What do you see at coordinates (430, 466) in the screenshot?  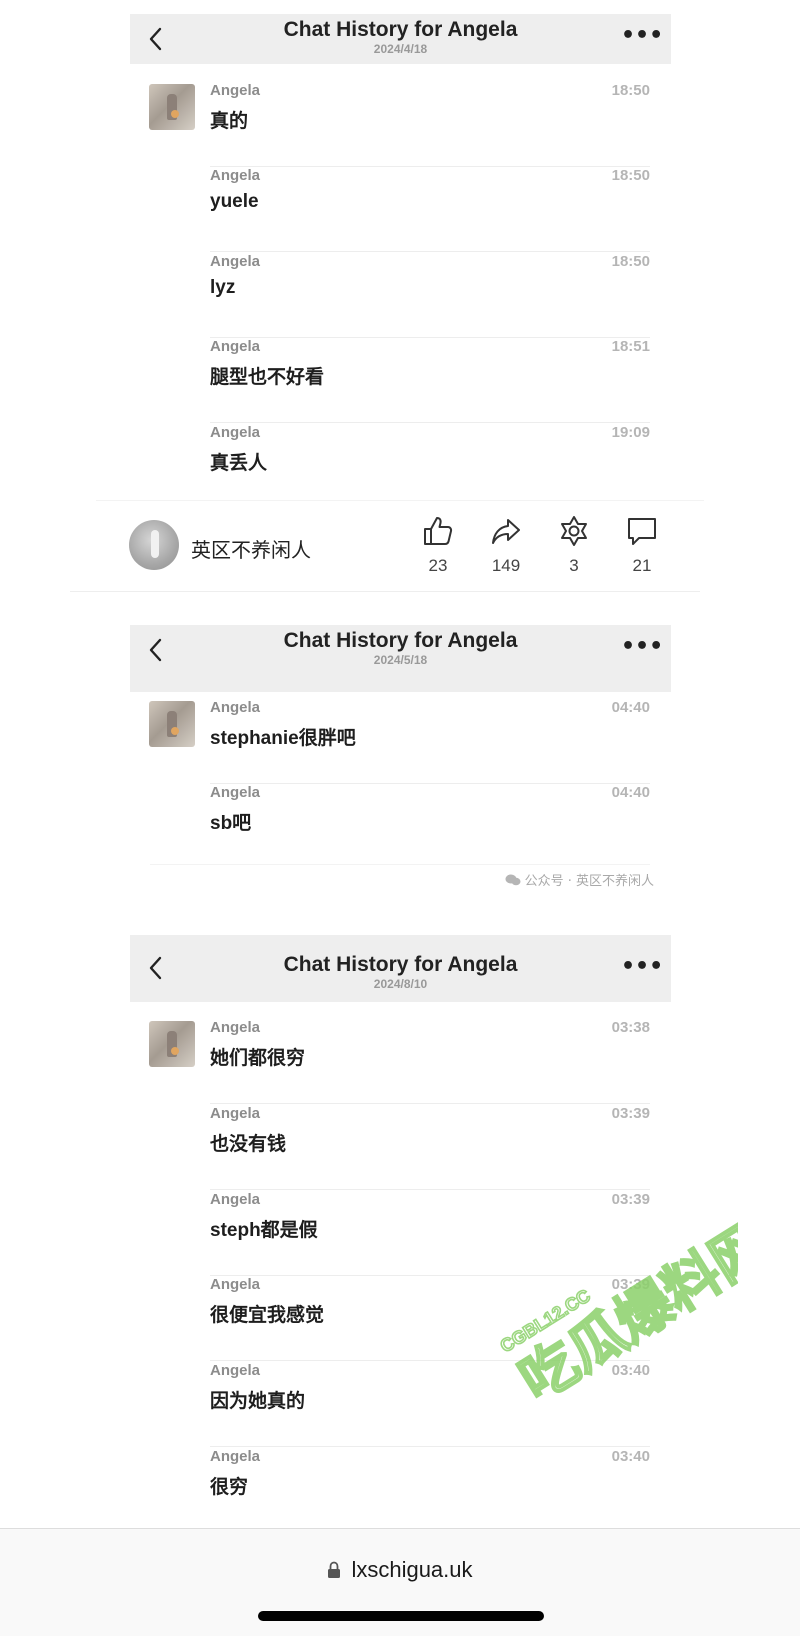 I see `list-item: Angela 19:09 真丢人` at bounding box center [430, 466].